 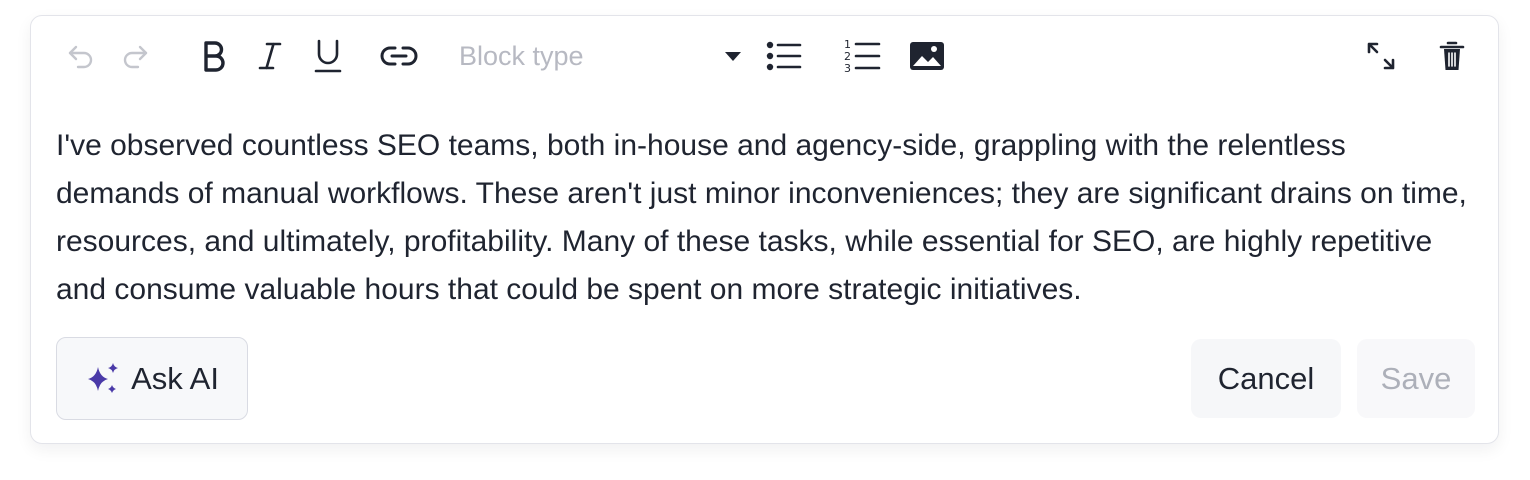 I want to click on insert-image-button, so click(x=927, y=56).